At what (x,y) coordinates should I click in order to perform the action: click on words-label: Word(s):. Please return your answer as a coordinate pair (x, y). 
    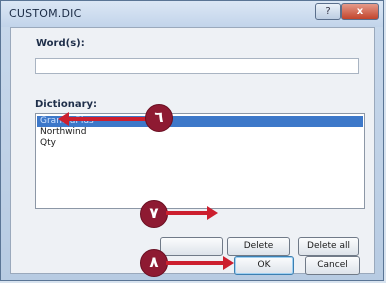
    Looking at the image, I should click on (60, 43).